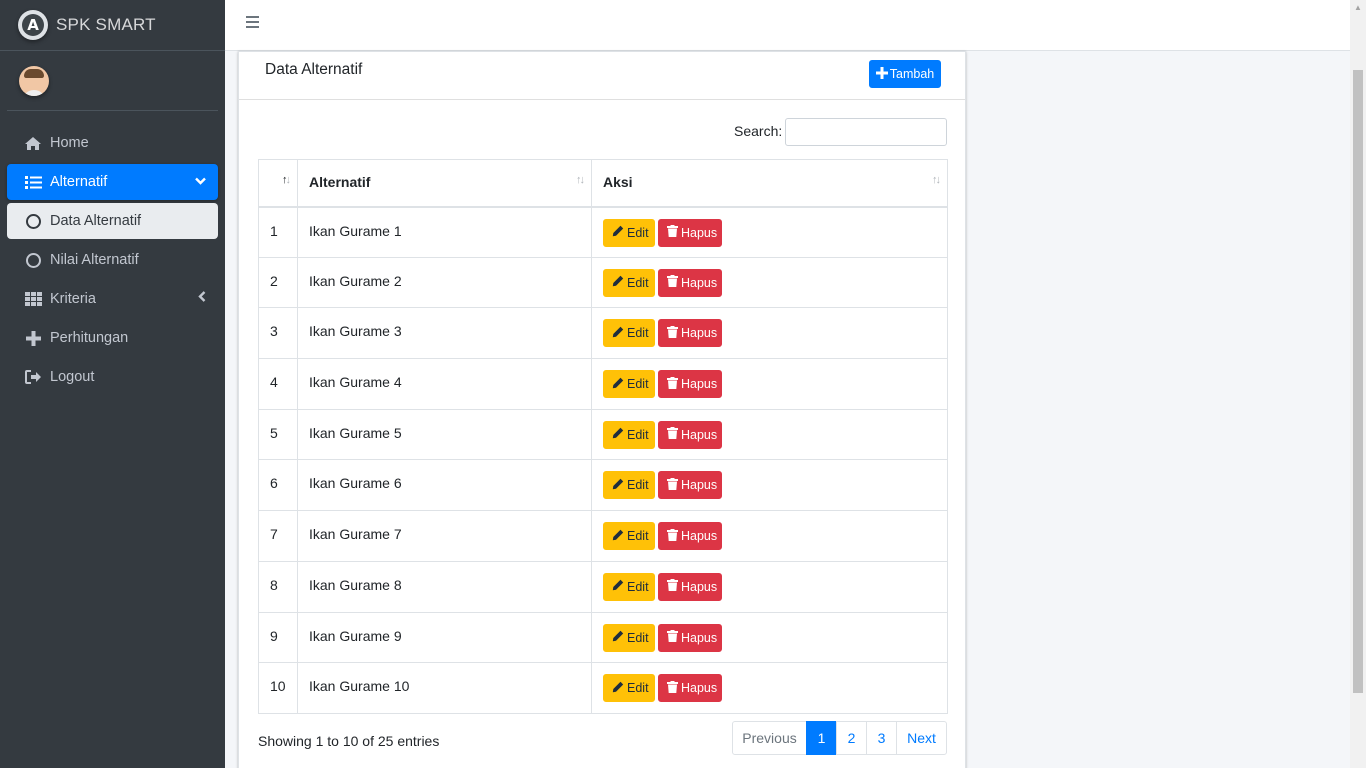  What do you see at coordinates (112, 377) in the screenshot?
I see `sidebar-item-logout: Logout` at bounding box center [112, 377].